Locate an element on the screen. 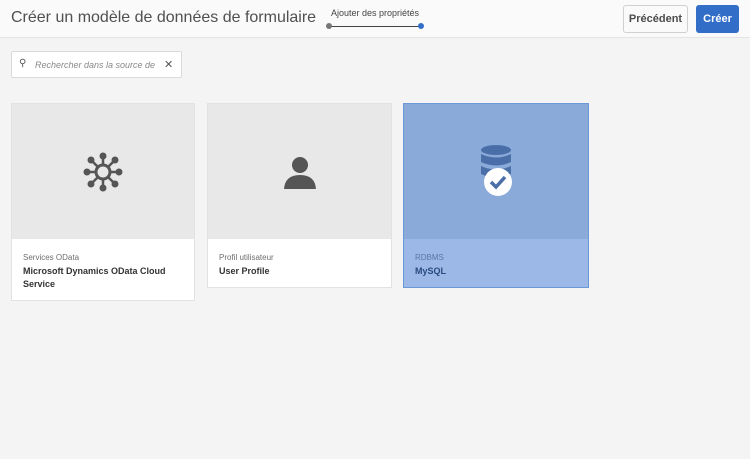  stepper-line is located at coordinates (375, 26).